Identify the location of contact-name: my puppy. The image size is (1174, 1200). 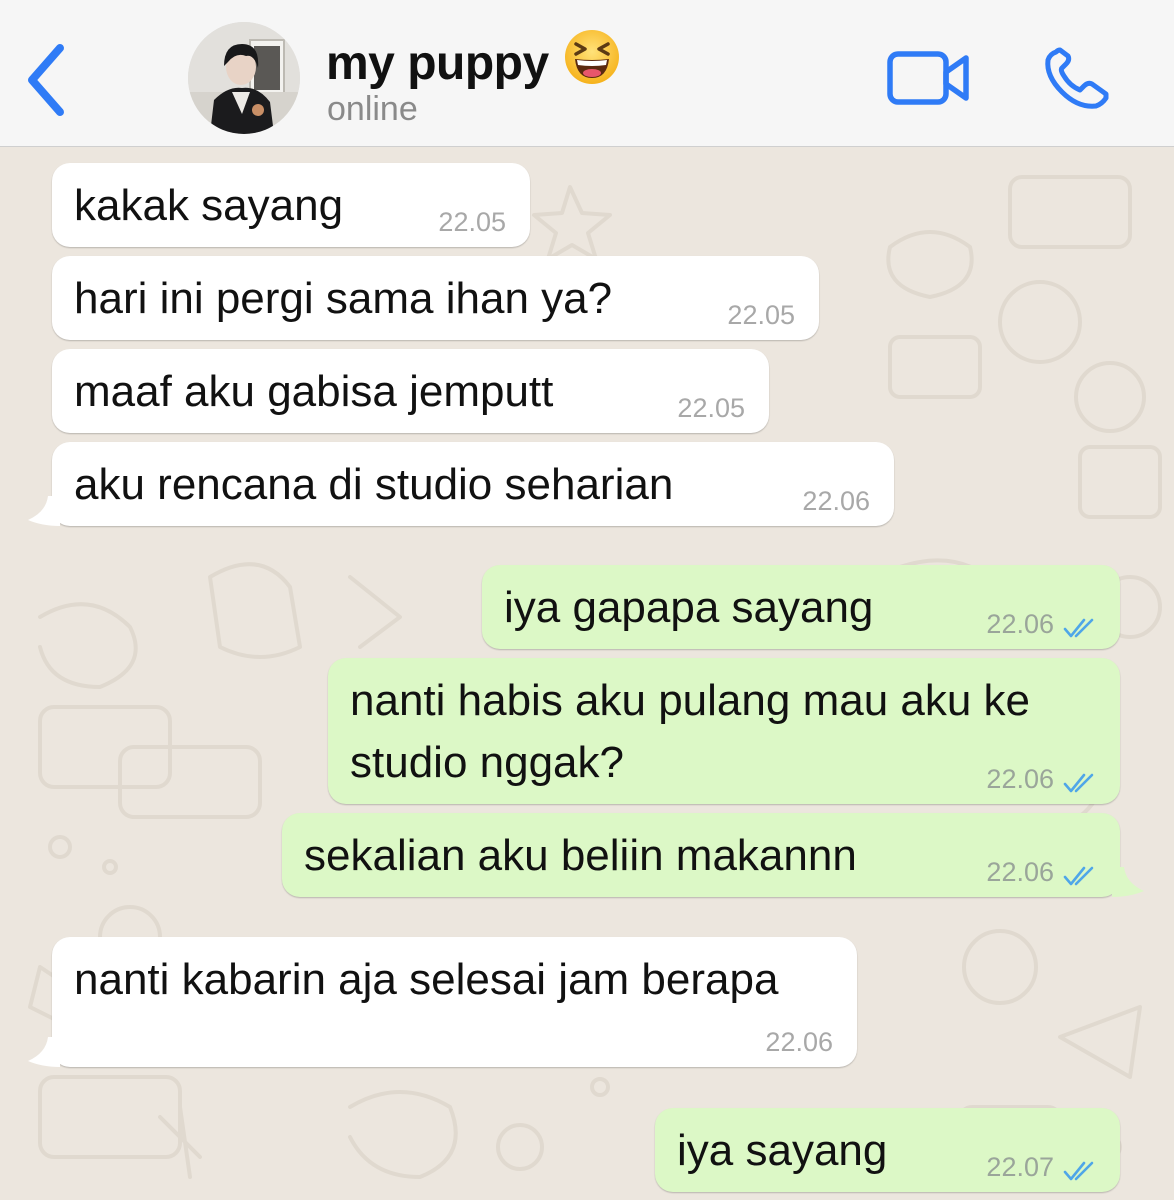
(473, 63).